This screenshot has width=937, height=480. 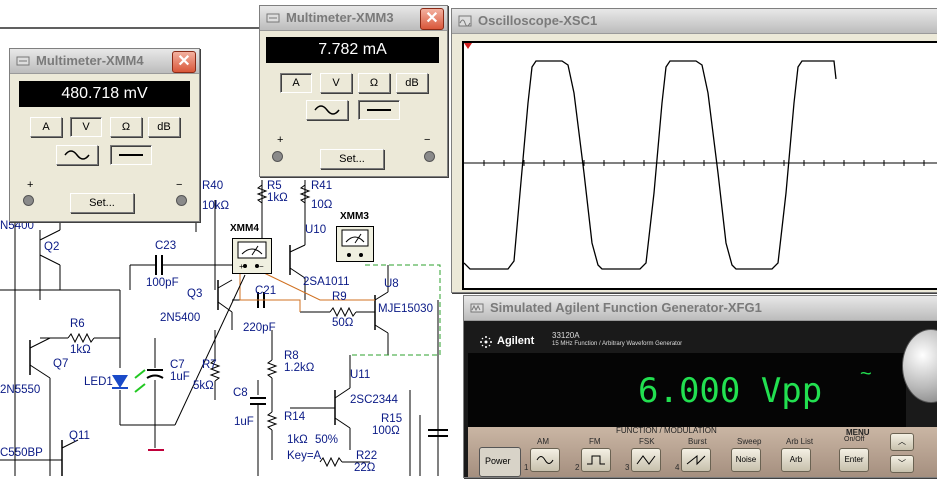 What do you see at coordinates (360, 375) in the screenshot?
I see `label-u11: U11` at bounding box center [360, 375].